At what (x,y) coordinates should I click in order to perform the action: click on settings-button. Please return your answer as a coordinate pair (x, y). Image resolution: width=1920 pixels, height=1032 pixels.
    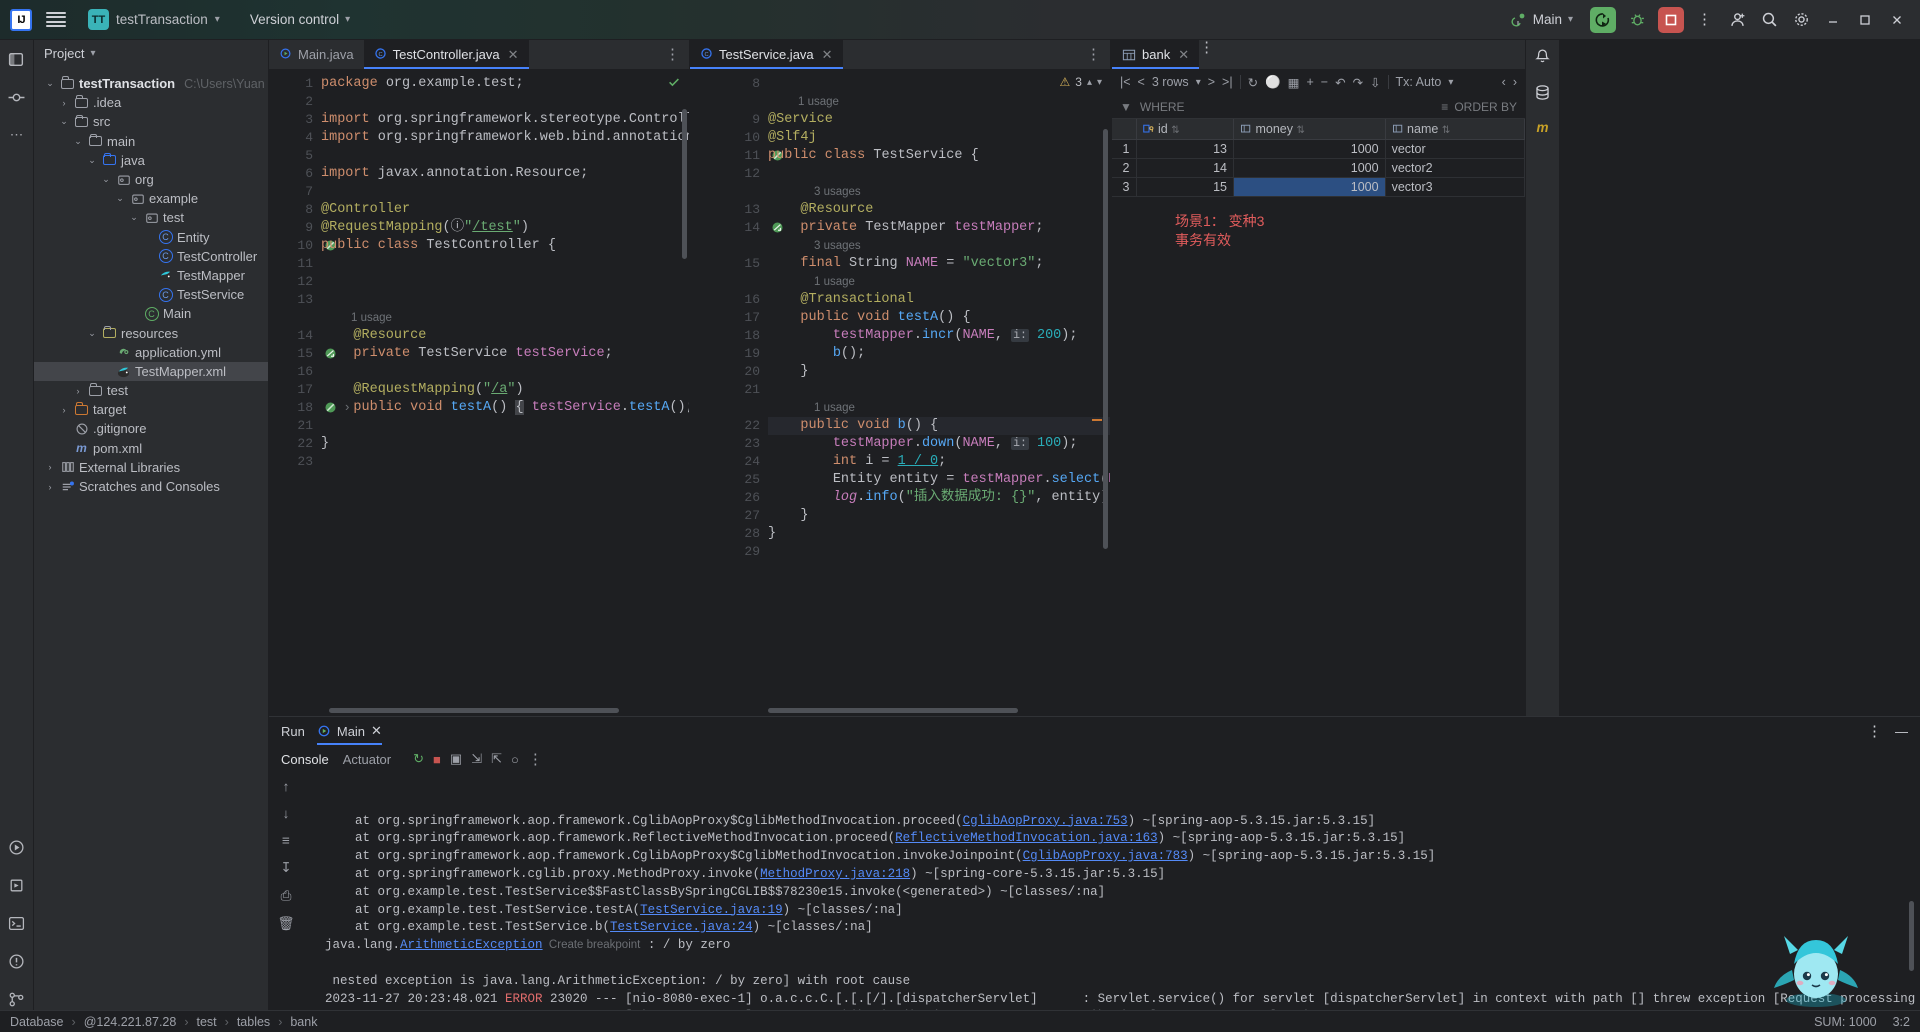
    Looking at the image, I should click on (1801, 20).